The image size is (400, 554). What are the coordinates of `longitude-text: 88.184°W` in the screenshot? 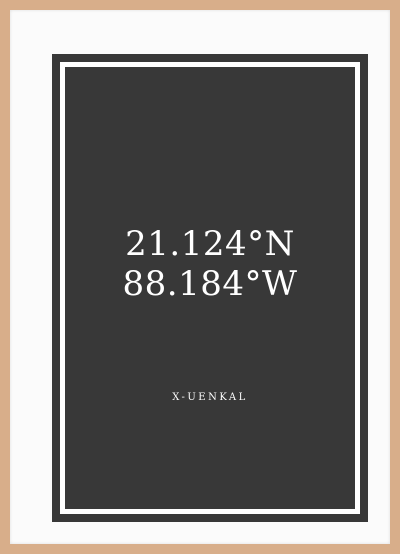 It's located at (210, 284).